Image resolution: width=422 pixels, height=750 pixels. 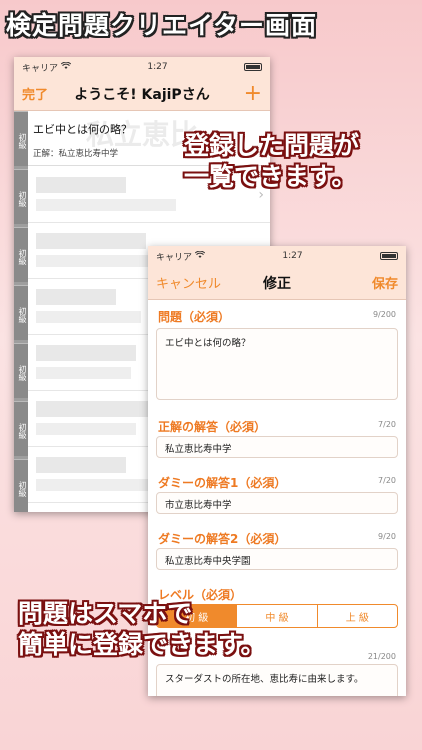 What do you see at coordinates (35, 93) in the screenshot?
I see `done-button: 完了` at bounding box center [35, 93].